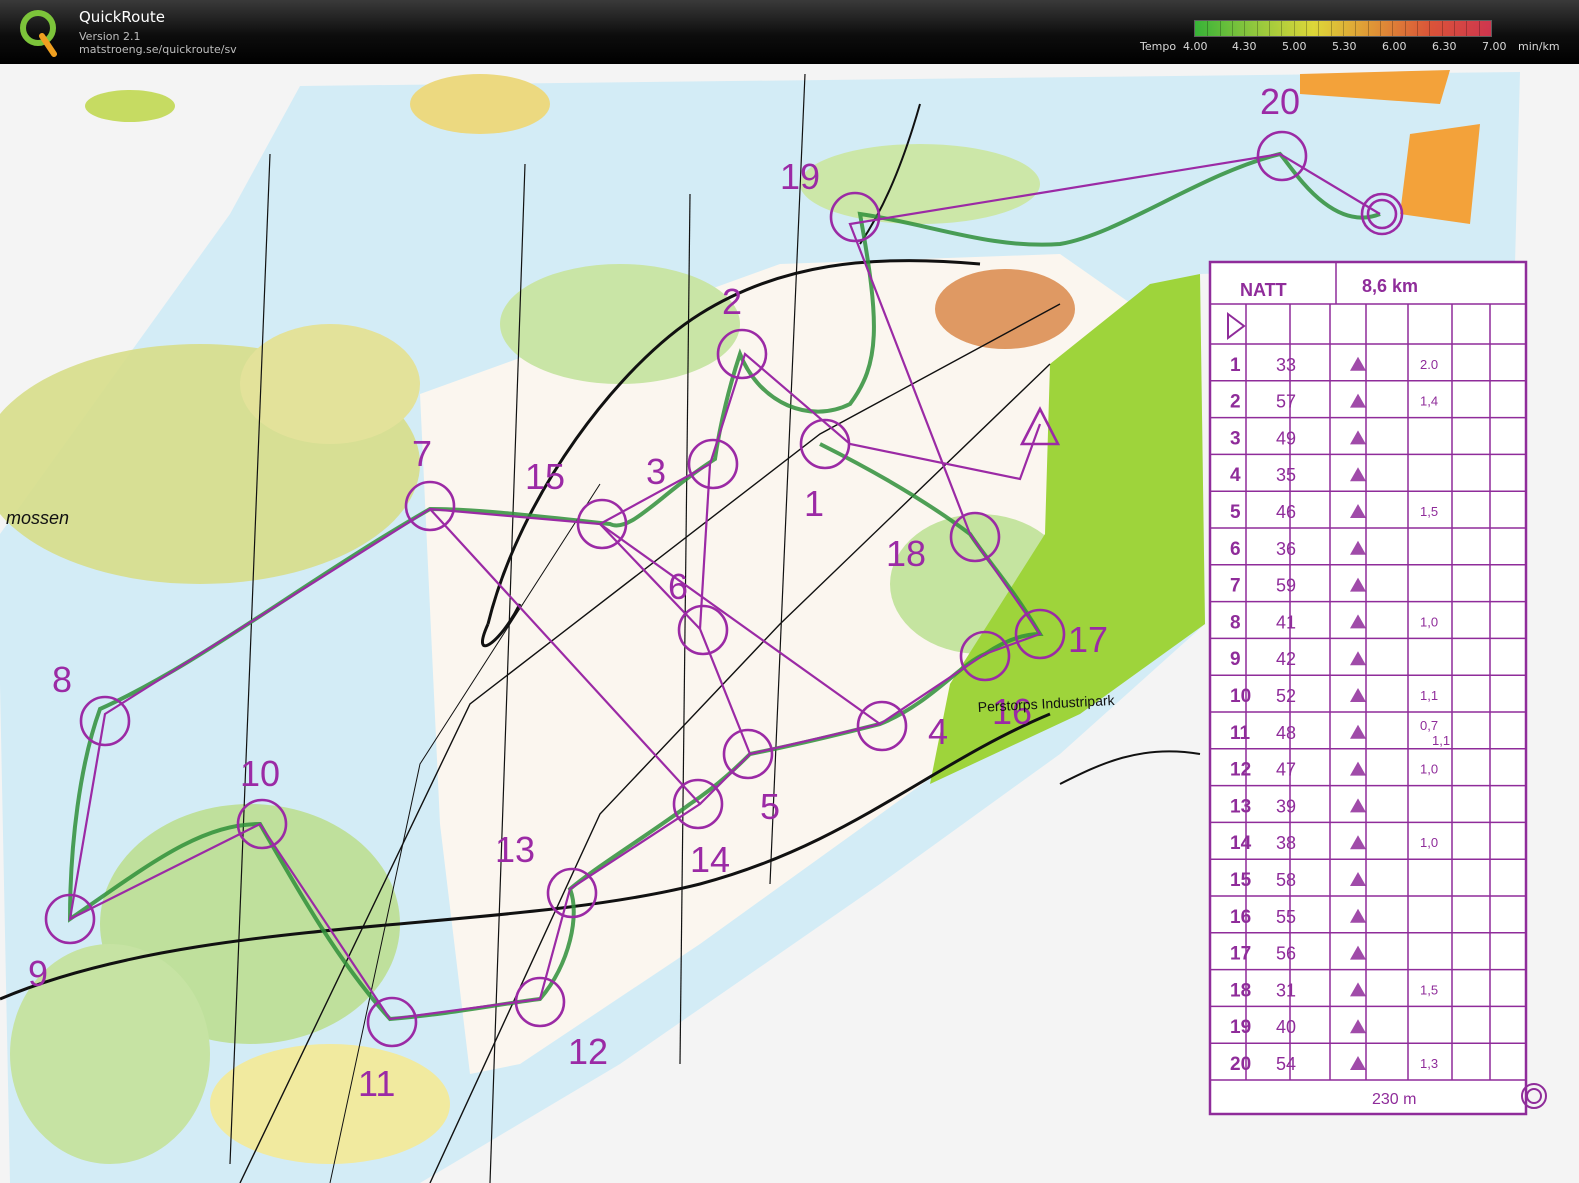 The image size is (1579, 1183). What do you see at coordinates (545, 476) in the screenshot?
I see `control-number: 15` at bounding box center [545, 476].